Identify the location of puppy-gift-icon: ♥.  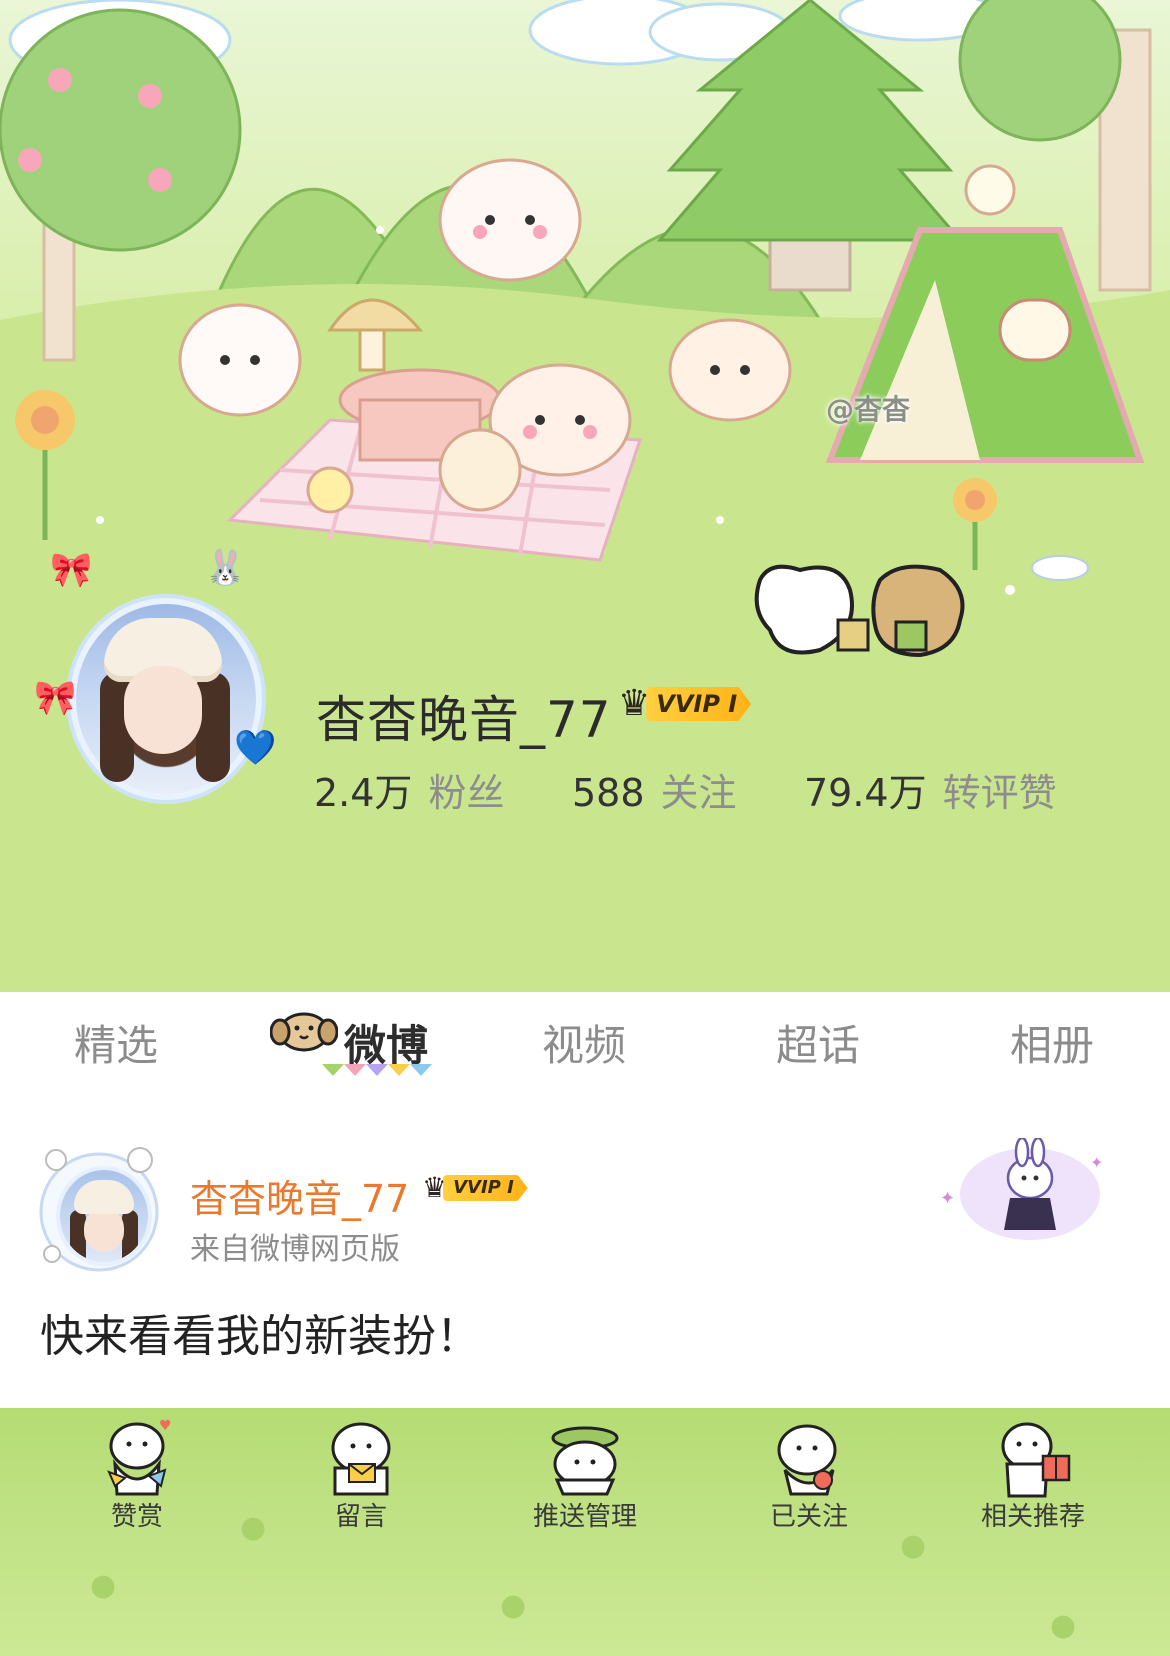
(139, 1457).